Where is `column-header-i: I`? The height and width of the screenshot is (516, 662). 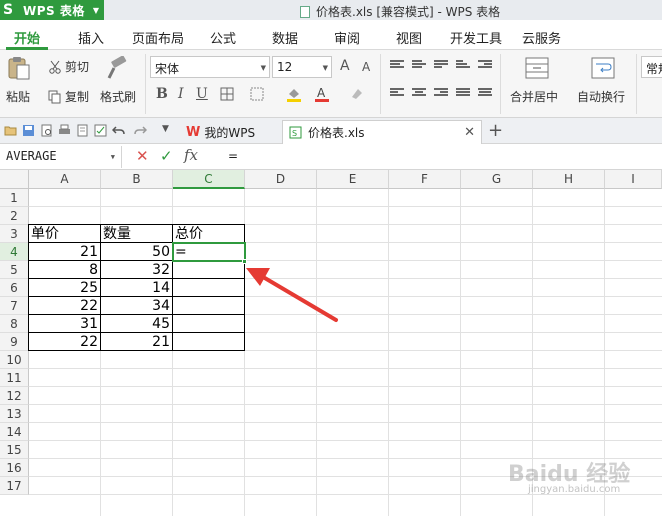 column-header-i: I is located at coordinates (633, 179).